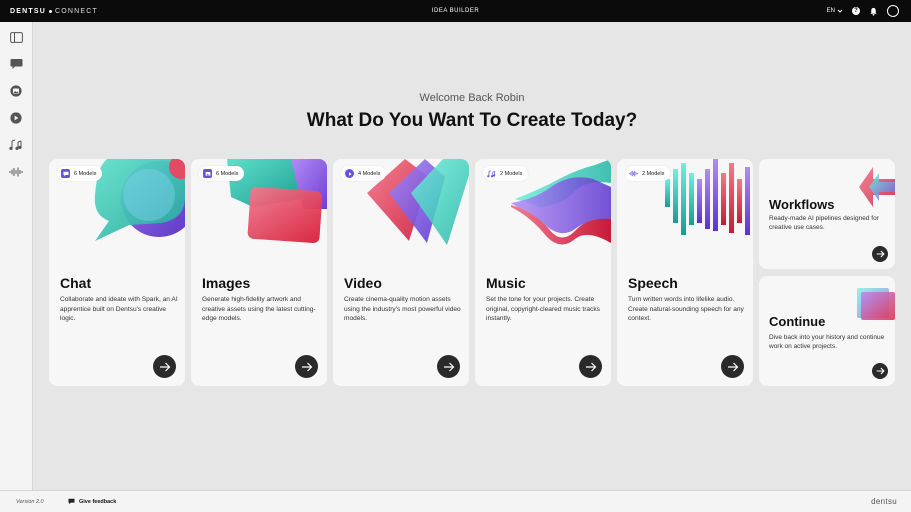 The image size is (911, 512). I want to click on footer-logo: dentsu, so click(884, 501).